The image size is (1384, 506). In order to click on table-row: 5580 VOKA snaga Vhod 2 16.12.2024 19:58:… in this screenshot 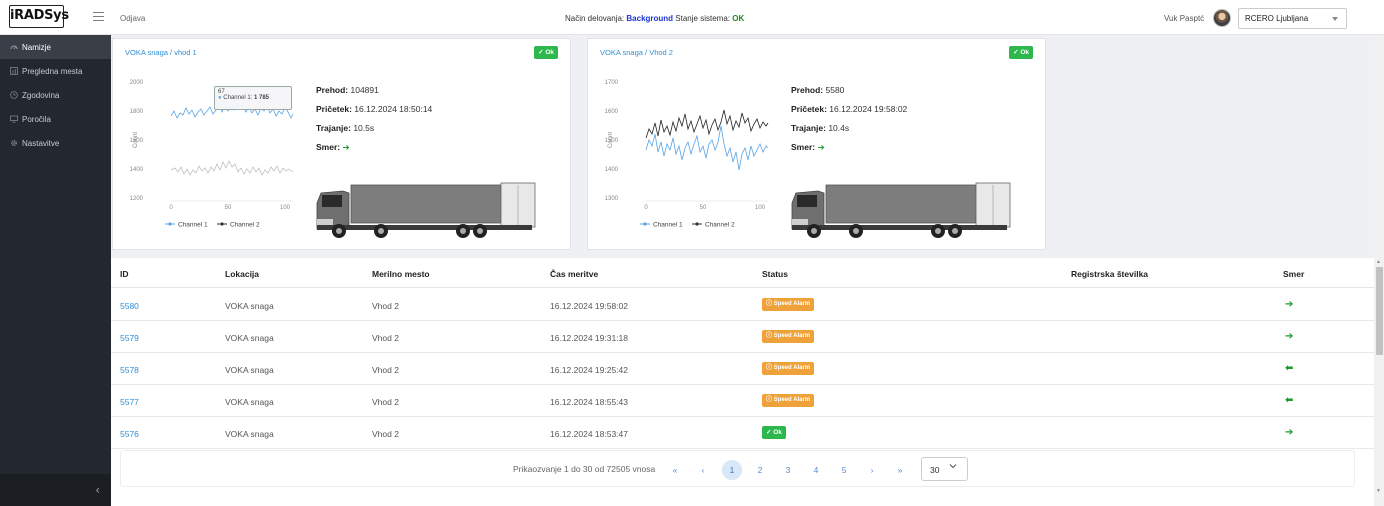, I will do `click(742, 305)`.